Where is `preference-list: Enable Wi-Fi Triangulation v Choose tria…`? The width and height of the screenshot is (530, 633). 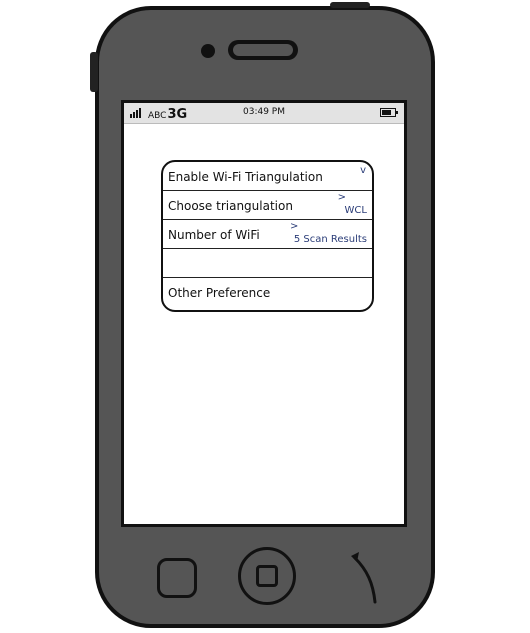
preference-list: Enable Wi-Fi Triangulation v Choose tria… is located at coordinates (267, 236).